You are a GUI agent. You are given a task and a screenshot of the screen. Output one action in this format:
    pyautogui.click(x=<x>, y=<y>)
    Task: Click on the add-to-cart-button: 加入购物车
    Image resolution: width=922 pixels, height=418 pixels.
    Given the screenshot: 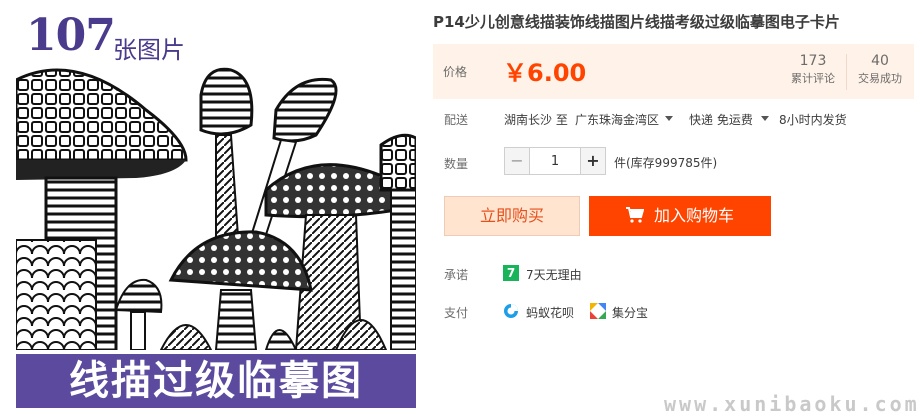 What is the action you would take?
    pyautogui.click(x=680, y=216)
    